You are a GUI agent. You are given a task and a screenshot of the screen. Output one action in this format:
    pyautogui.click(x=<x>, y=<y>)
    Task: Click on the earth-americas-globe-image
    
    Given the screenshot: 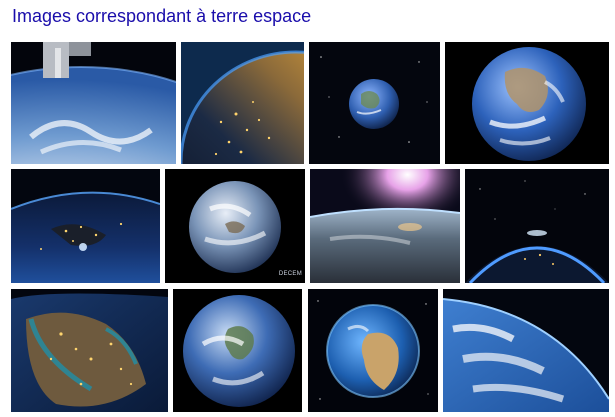 What is the action you would take?
    pyautogui.click(x=237, y=350)
    